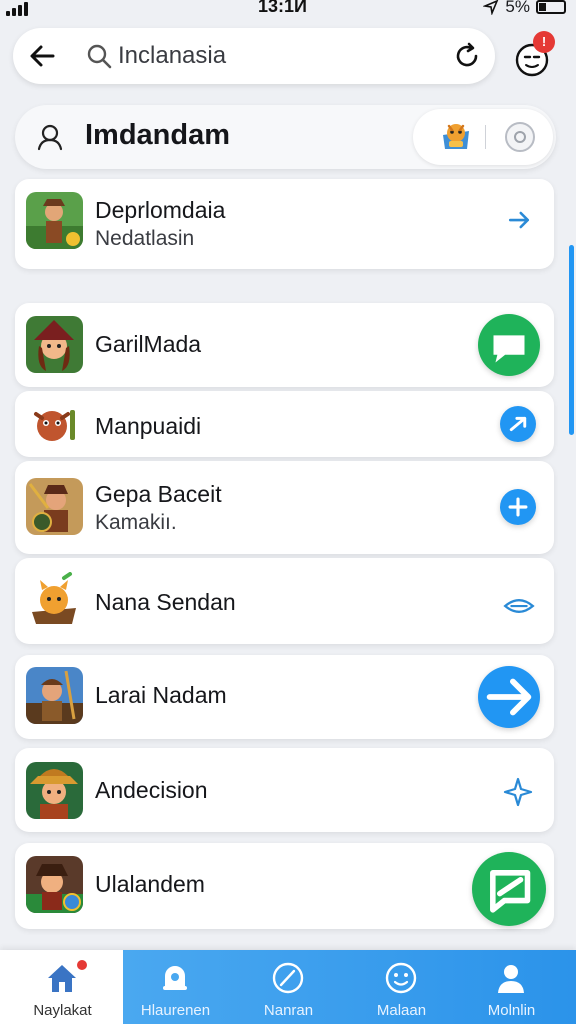  I want to click on ulalandem-action-button, so click(509, 889).